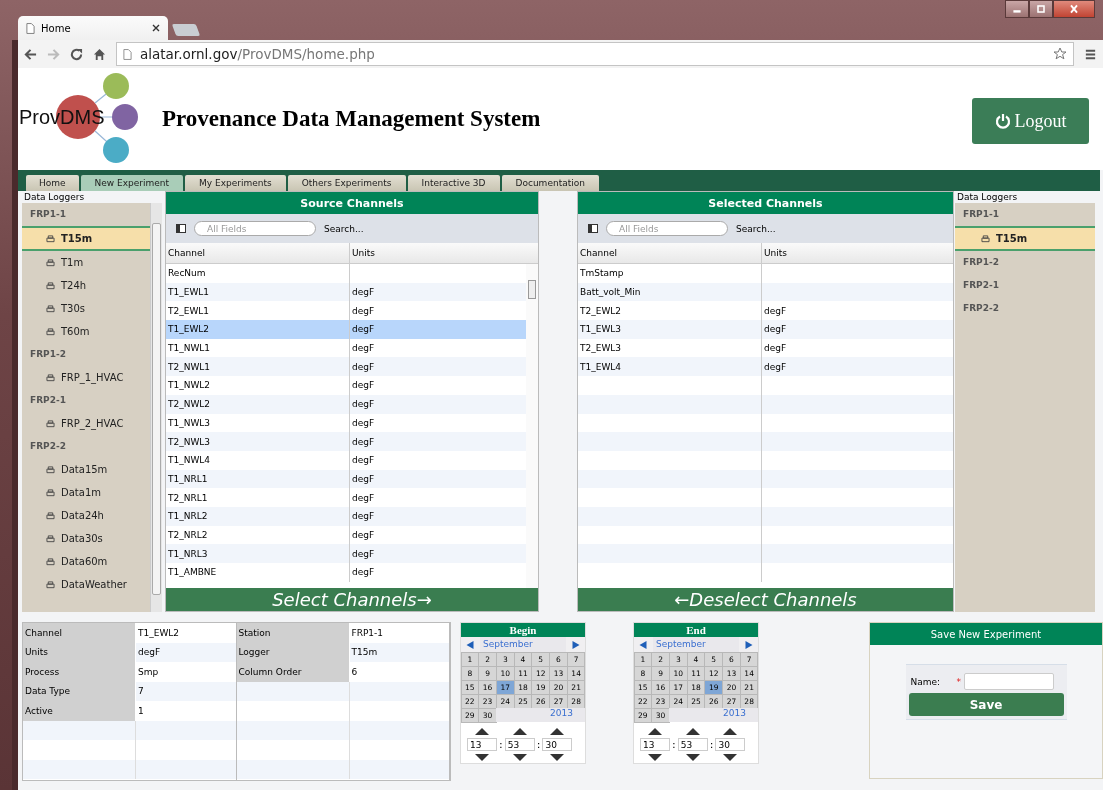 The height and width of the screenshot is (790, 1103). I want to click on nav-tab: Interactive 3D, so click(453, 183).